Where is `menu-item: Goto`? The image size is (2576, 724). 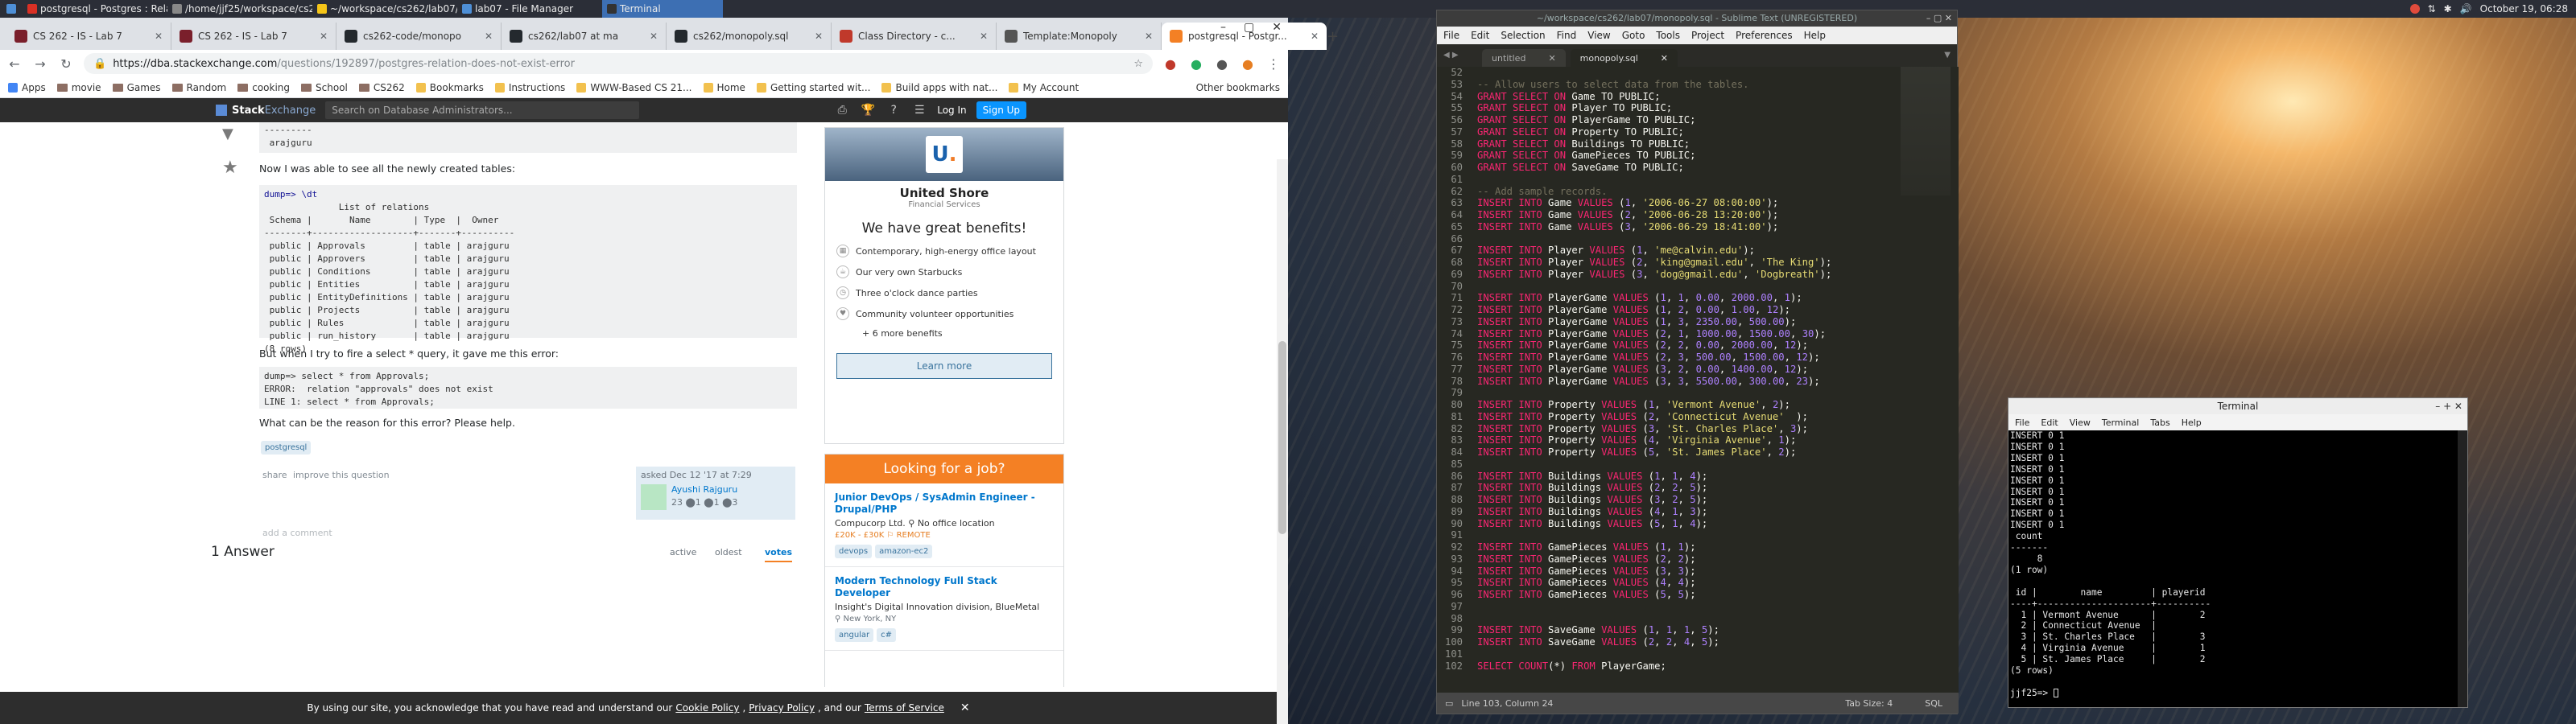 menu-item: Goto is located at coordinates (1633, 35).